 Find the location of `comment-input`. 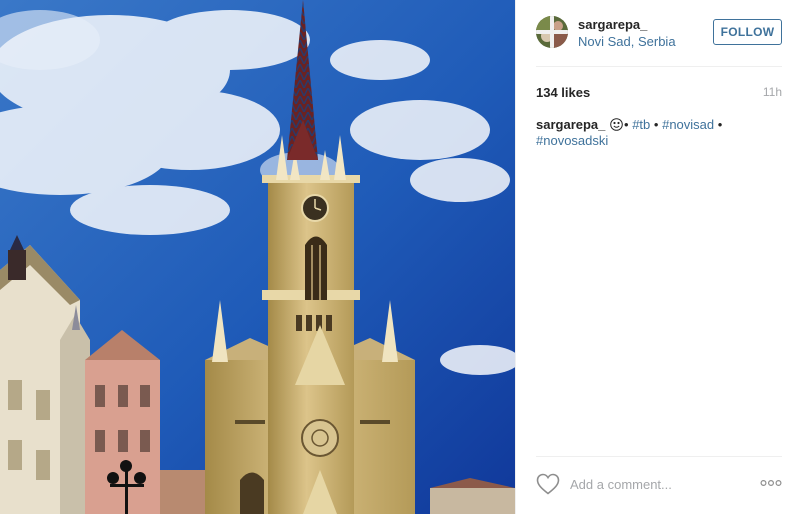

comment-input is located at coordinates (660, 484).